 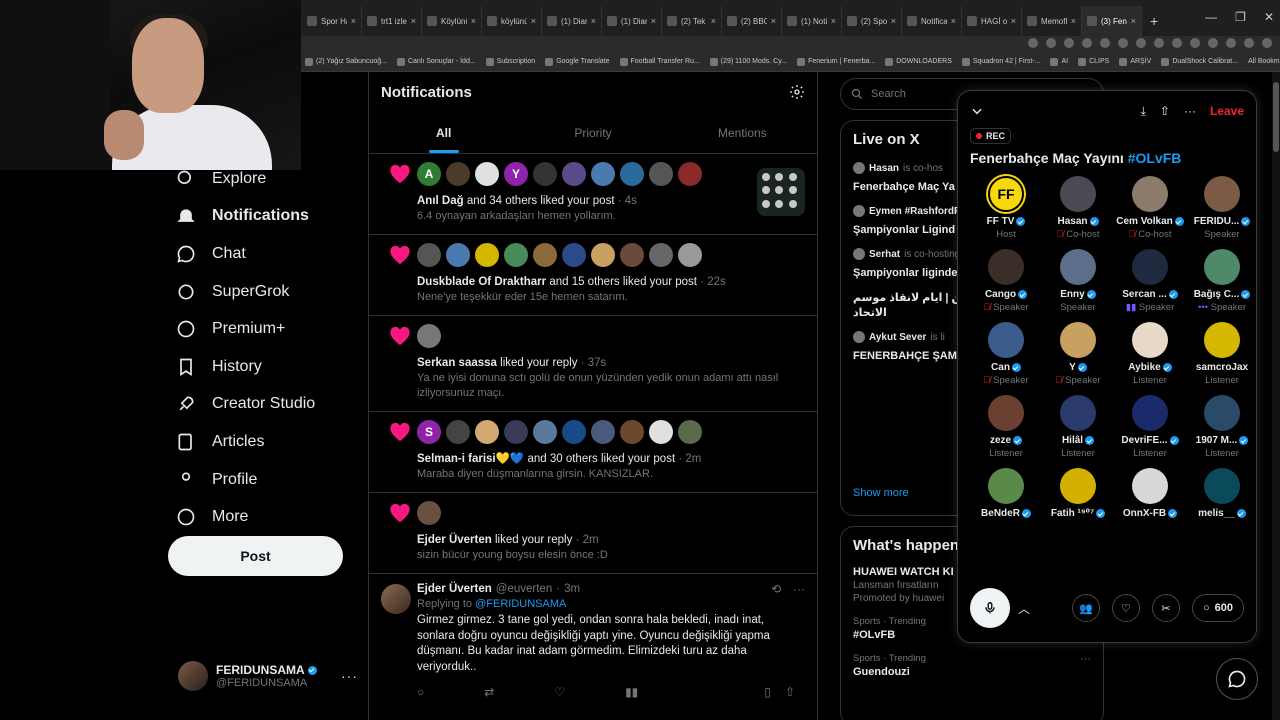 I want to click on space-participant: Fatih ¹⁹⁰⁷, so click(x=1078, y=493).